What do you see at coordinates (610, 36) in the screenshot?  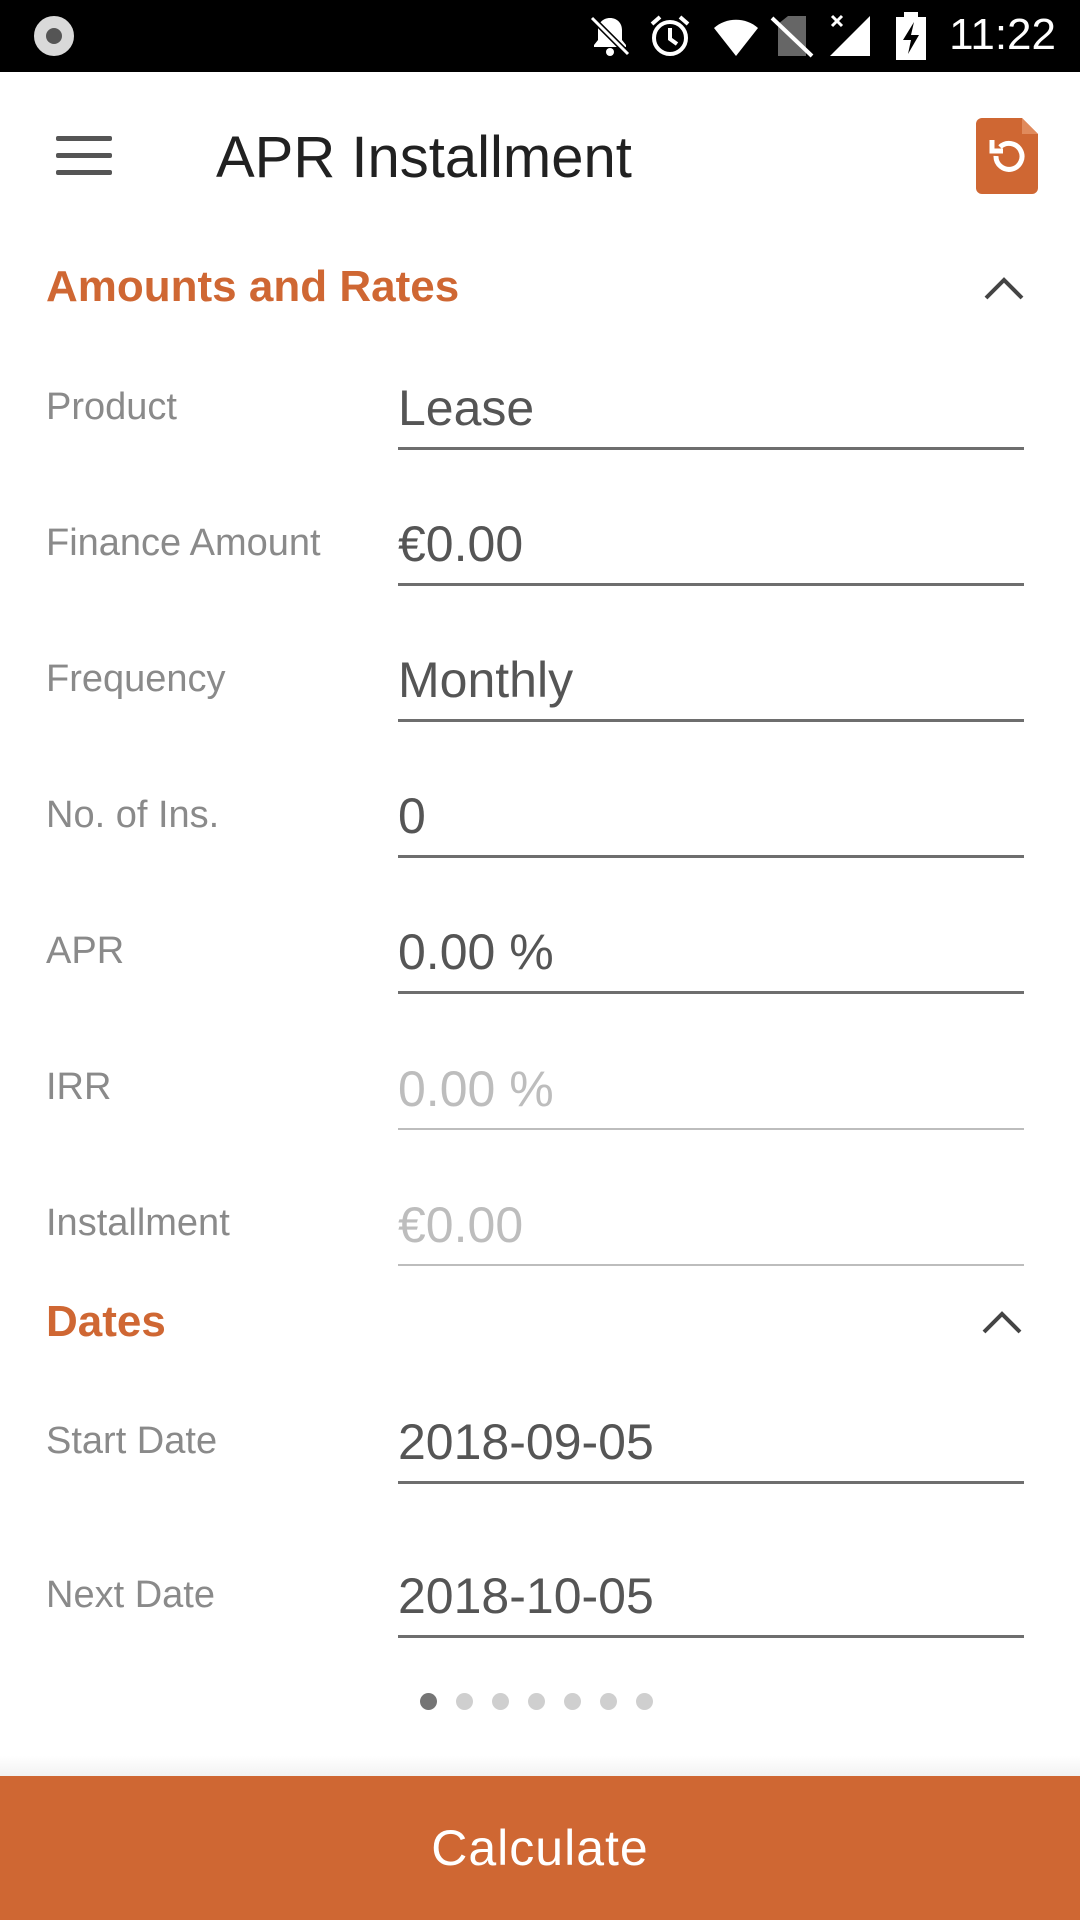 I see `notifications-off-icon` at bounding box center [610, 36].